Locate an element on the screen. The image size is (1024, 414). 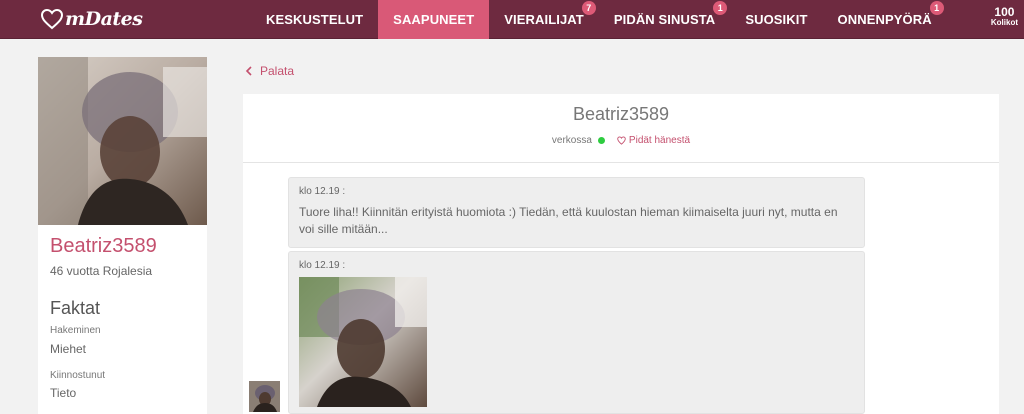
profile-age-location: 46 vuotta Rojalesia is located at coordinates (101, 271).